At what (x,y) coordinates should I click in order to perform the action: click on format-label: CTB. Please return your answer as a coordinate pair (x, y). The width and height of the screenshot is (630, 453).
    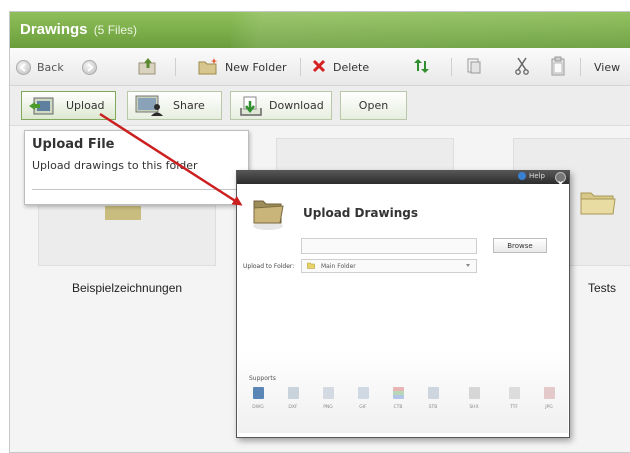
    Looking at the image, I should click on (398, 407).